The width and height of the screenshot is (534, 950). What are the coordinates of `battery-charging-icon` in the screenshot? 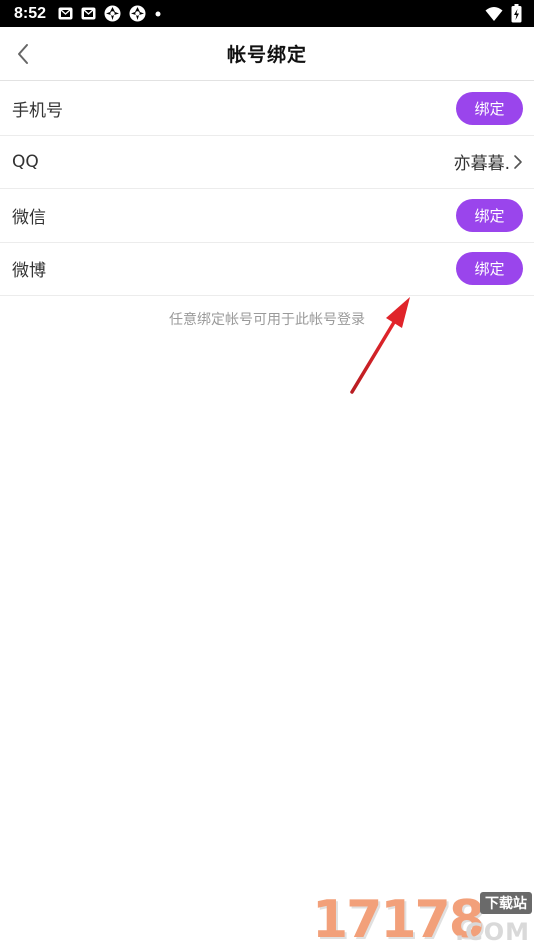 It's located at (516, 13).